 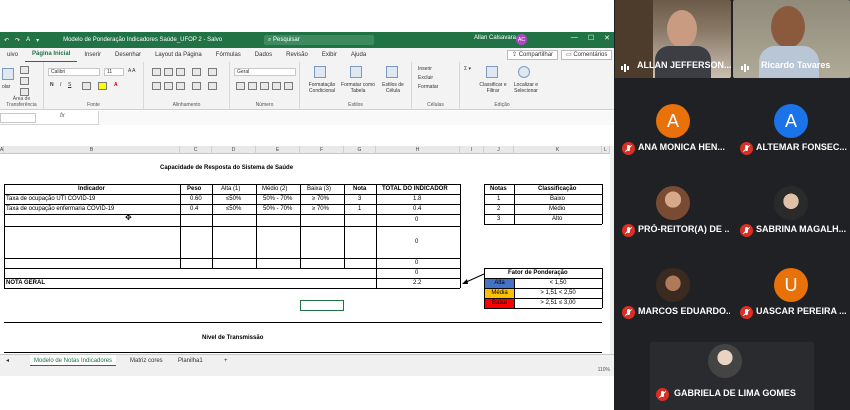 What do you see at coordinates (24, 70) in the screenshot?
I see `cut-icon` at bounding box center [24, 70].